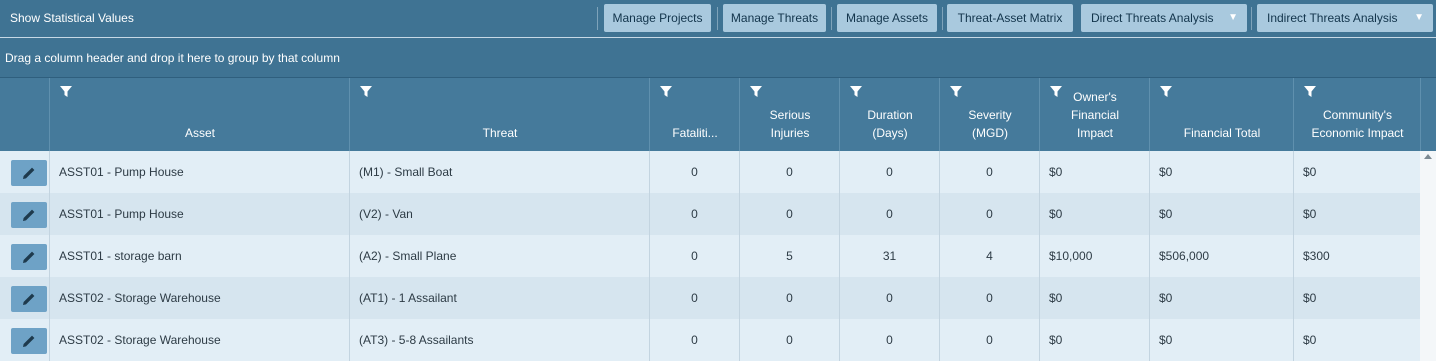  I want to click on column-title-duration: Duration (Days), so click(890, 124).